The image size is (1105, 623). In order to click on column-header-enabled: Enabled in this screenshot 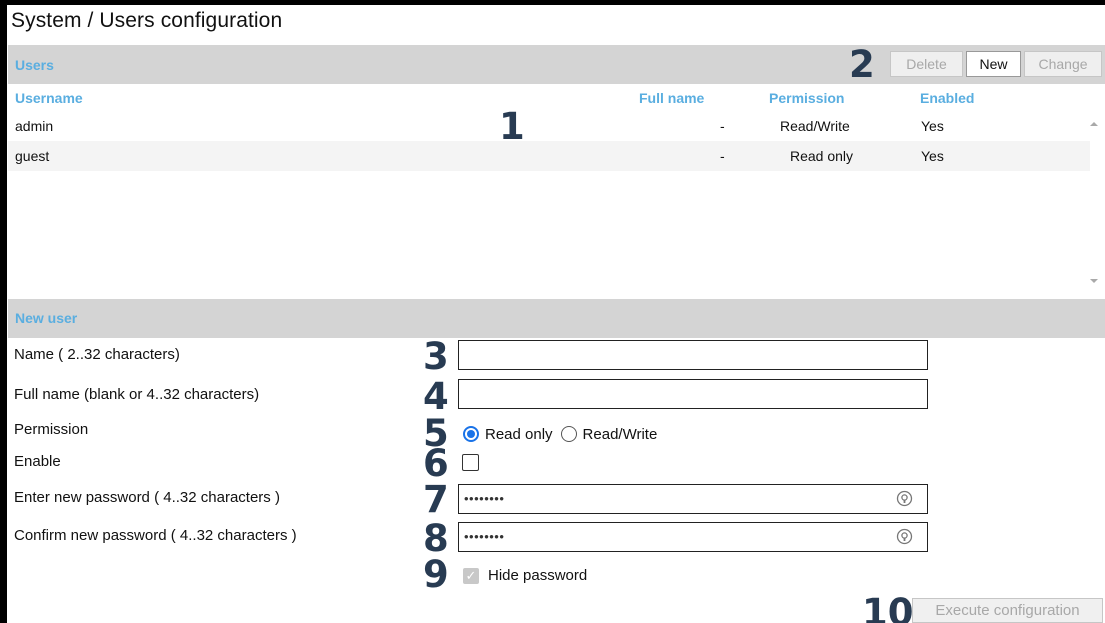, I will do `click(947, 98)`.